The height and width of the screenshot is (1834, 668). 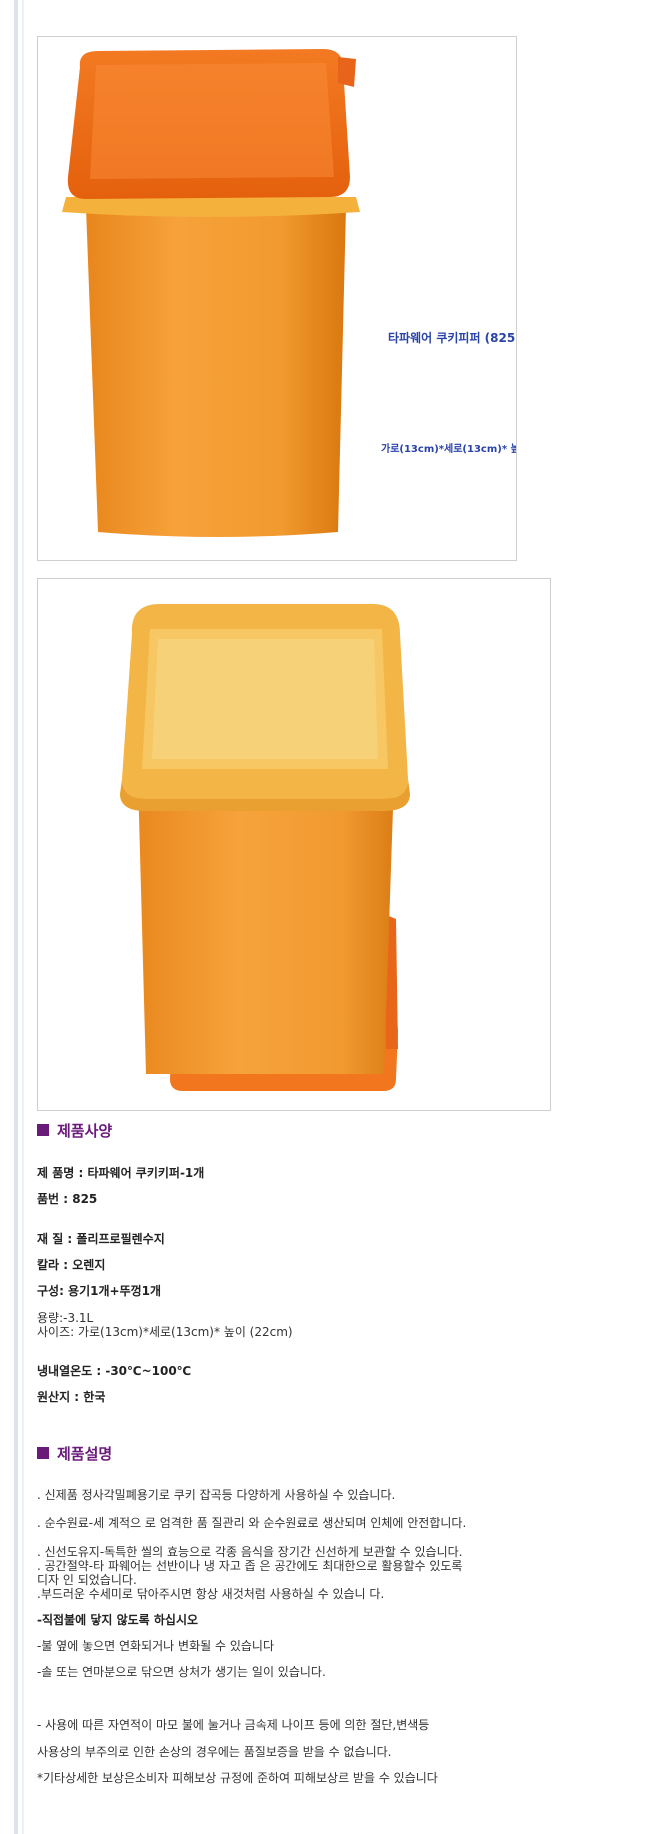 What do you see at coordinates (85, 1453) in the screenshot?
I see `description-section-title-text: 제품설명` at bounding box center [85, 1453].